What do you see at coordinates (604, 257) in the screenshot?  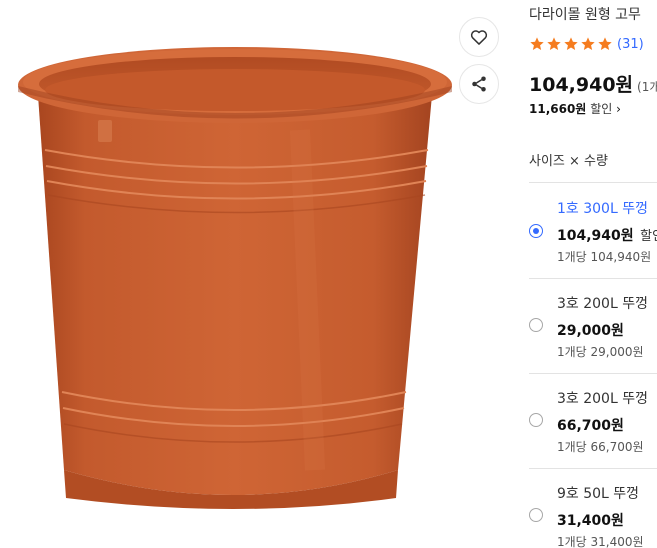 I see `option-unit-price: 1개당 104,940원` at bounding box center [604, 257].